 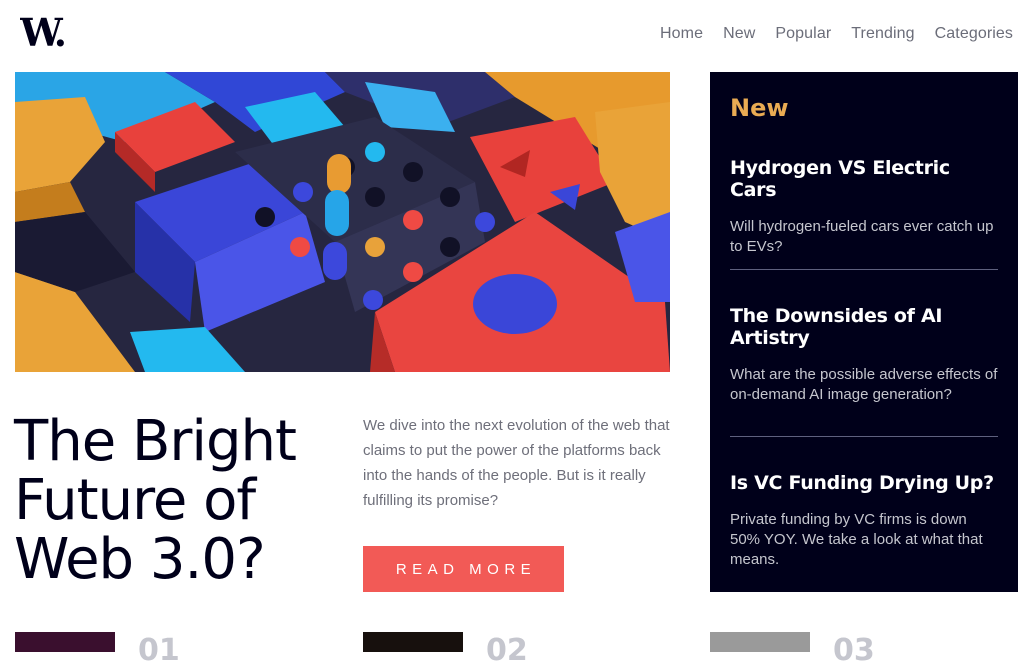 I want to click on sidebar-article-title: Is VC Funding Drying Up?, so click(x=864, y=483).